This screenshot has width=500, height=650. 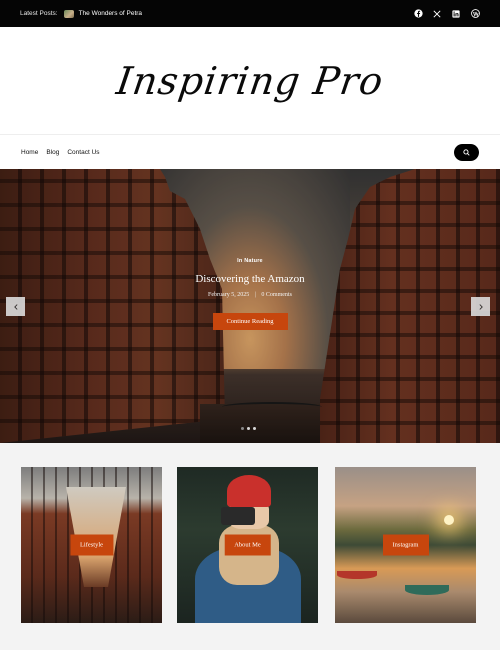 I want to click on slider-dots, so click(x=248, y=428).